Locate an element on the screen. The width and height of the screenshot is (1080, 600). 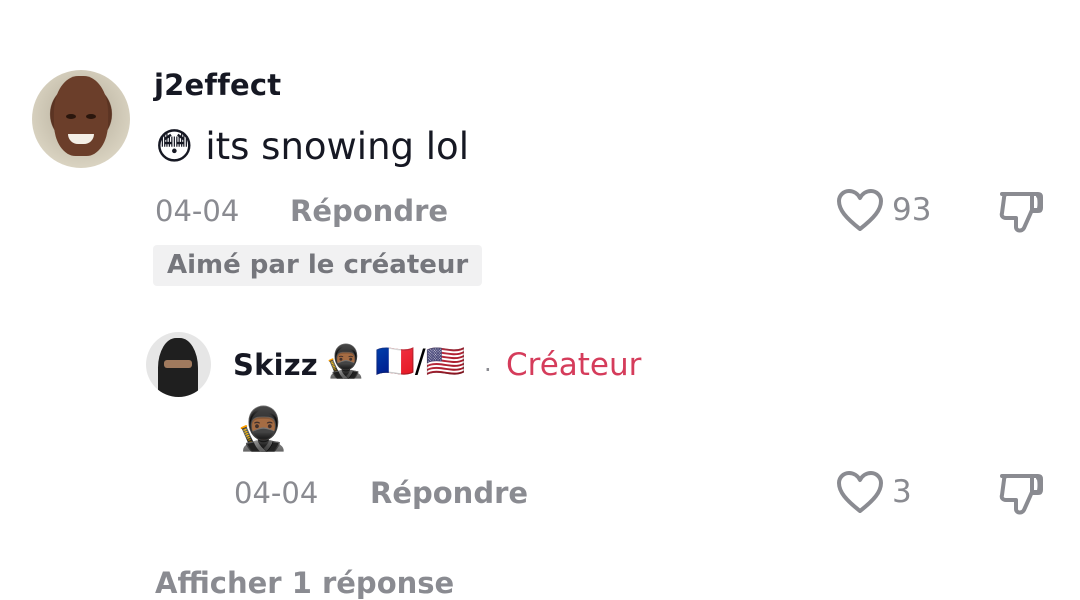
comment-text: 😳 its snowing lol is located at coordinates (312, 146).